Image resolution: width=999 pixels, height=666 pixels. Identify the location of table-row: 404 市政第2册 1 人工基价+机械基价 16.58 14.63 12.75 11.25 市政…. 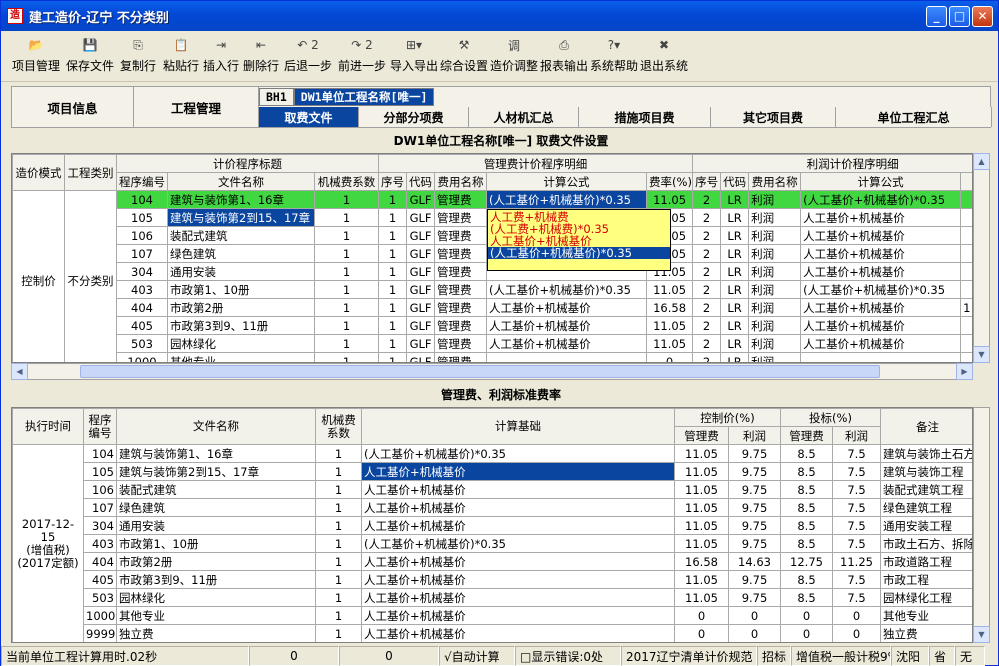
(492, 561).